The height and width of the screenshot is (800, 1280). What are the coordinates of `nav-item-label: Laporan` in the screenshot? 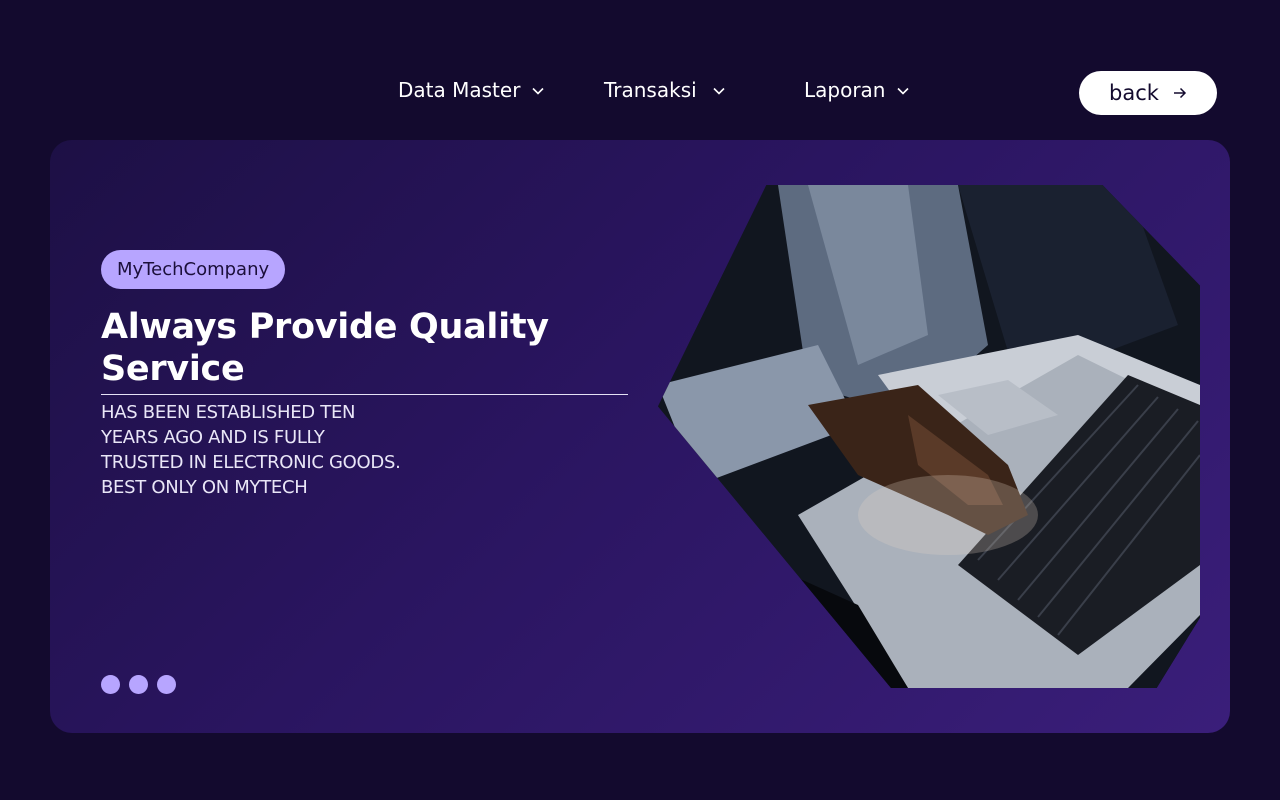 It's located at (845, 90).